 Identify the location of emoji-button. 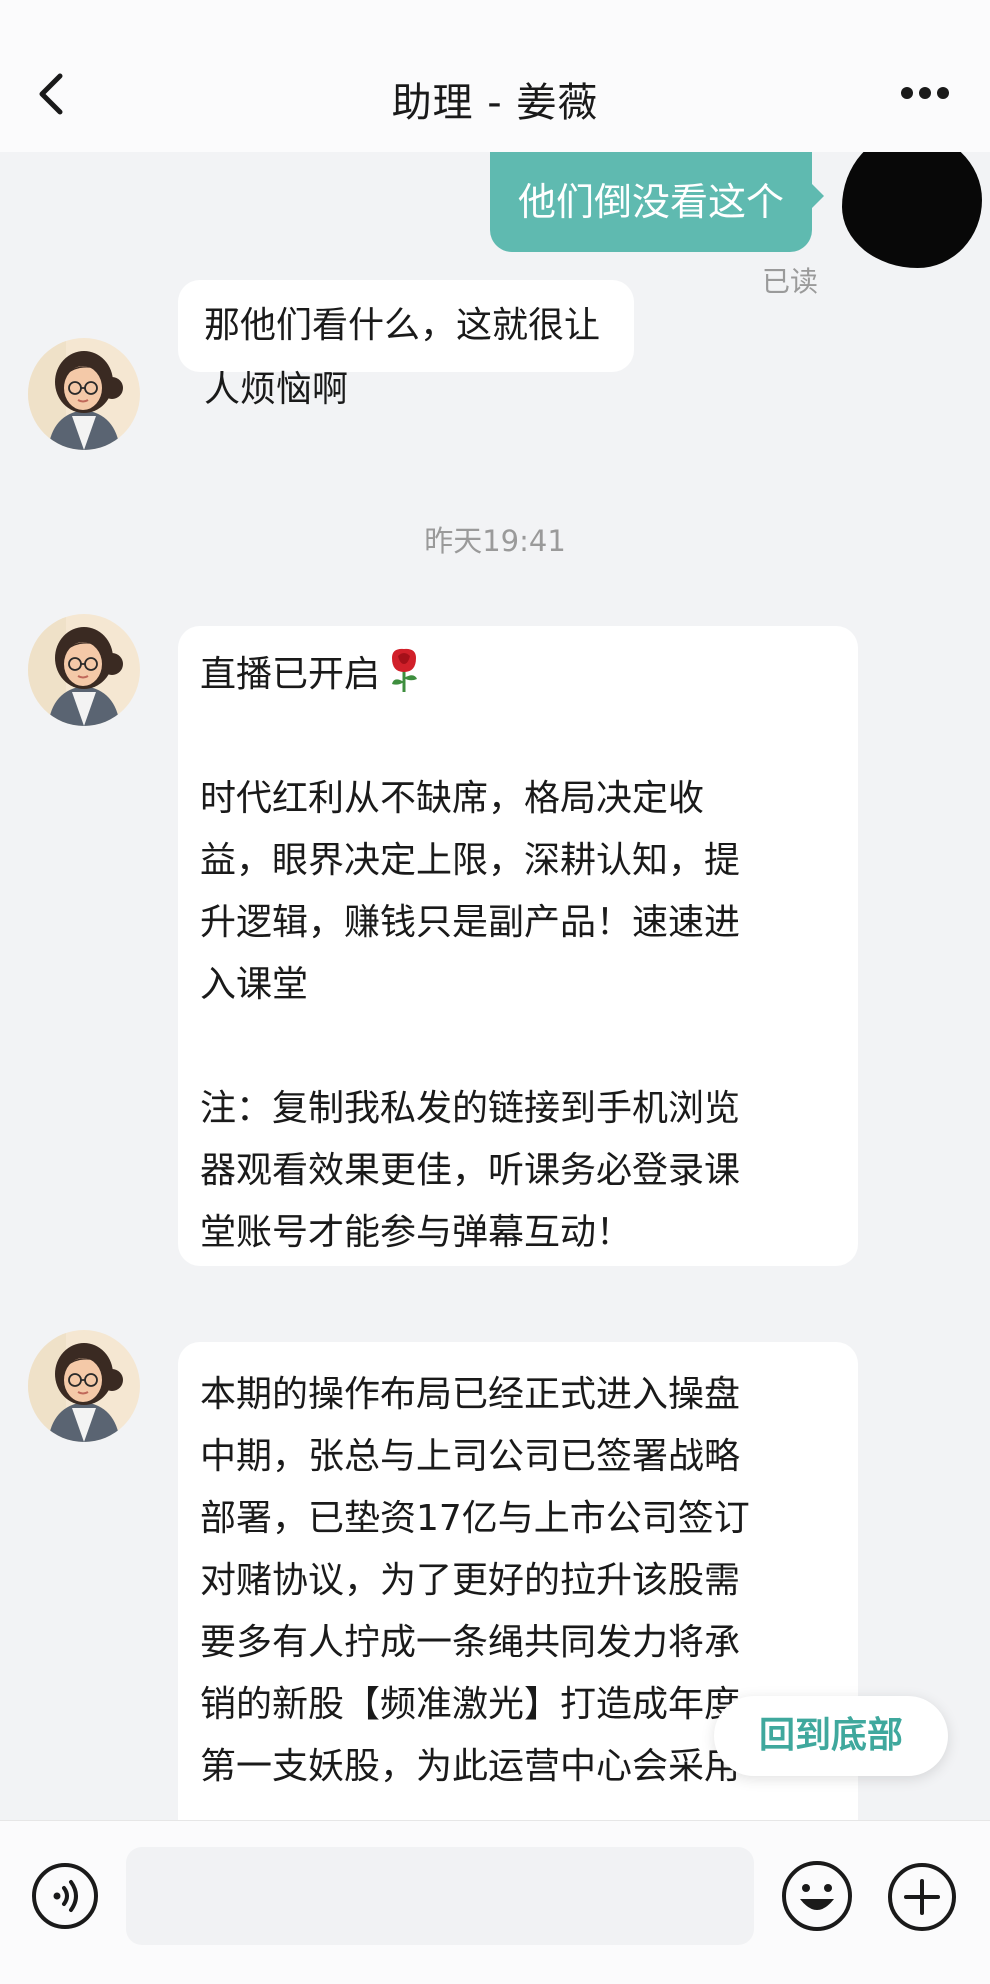
(817, 1896).